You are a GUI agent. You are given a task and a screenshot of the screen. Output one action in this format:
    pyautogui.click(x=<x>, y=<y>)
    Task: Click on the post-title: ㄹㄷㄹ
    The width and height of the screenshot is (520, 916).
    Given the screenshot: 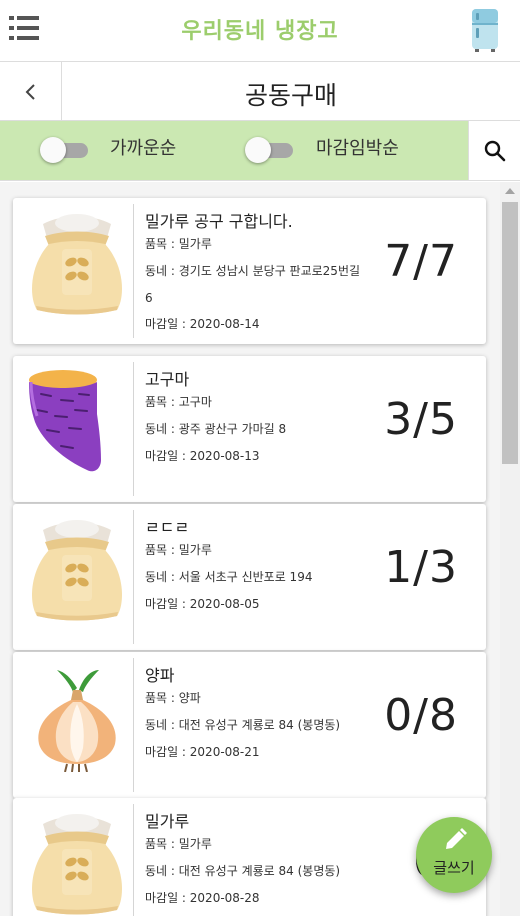 What is the action you would take?
    pyautogui.click(x=167, y=527)
    